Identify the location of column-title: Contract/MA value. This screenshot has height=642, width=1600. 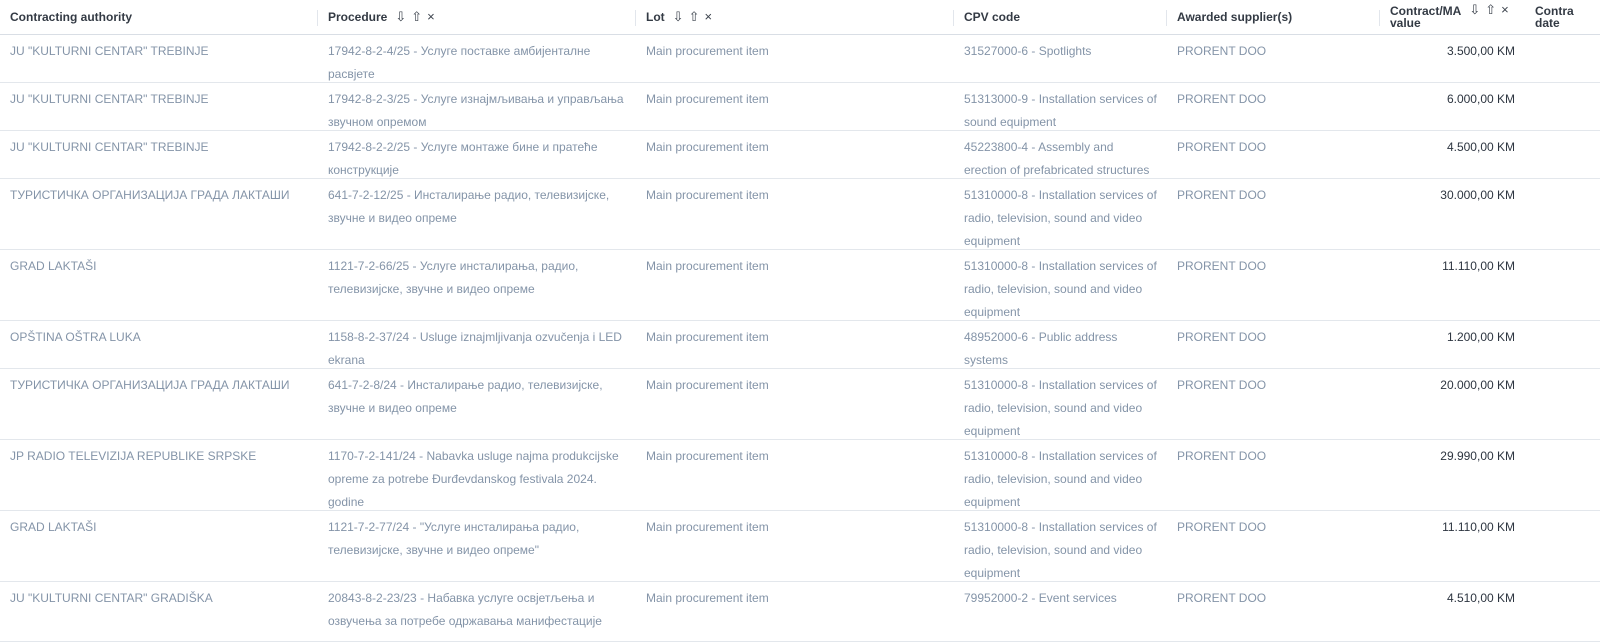
(1425, 17).